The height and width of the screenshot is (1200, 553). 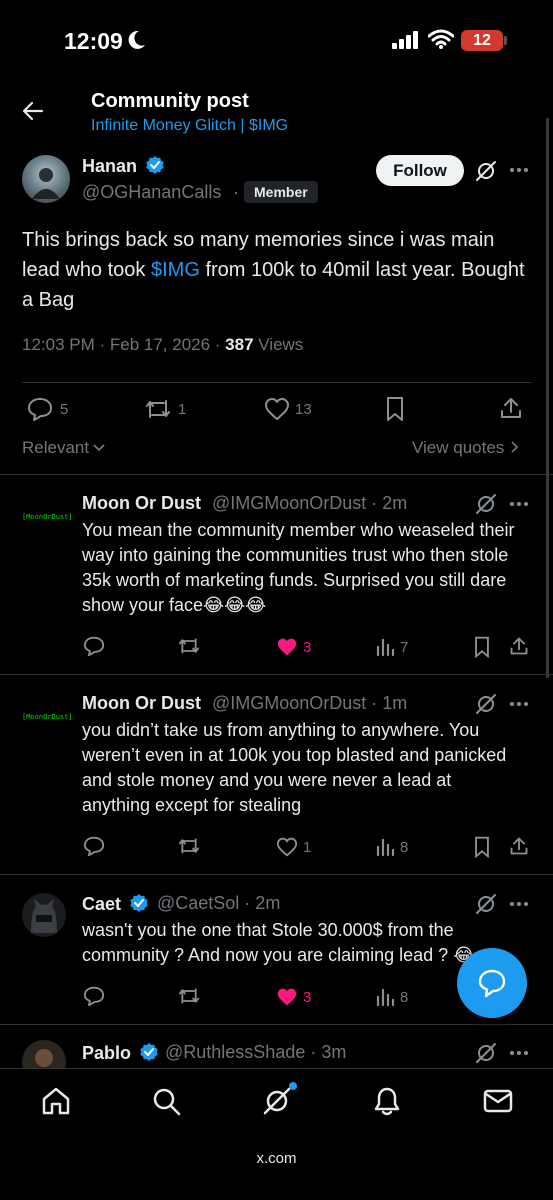 I want to click on signal-icon, so click(x=405, y=40).